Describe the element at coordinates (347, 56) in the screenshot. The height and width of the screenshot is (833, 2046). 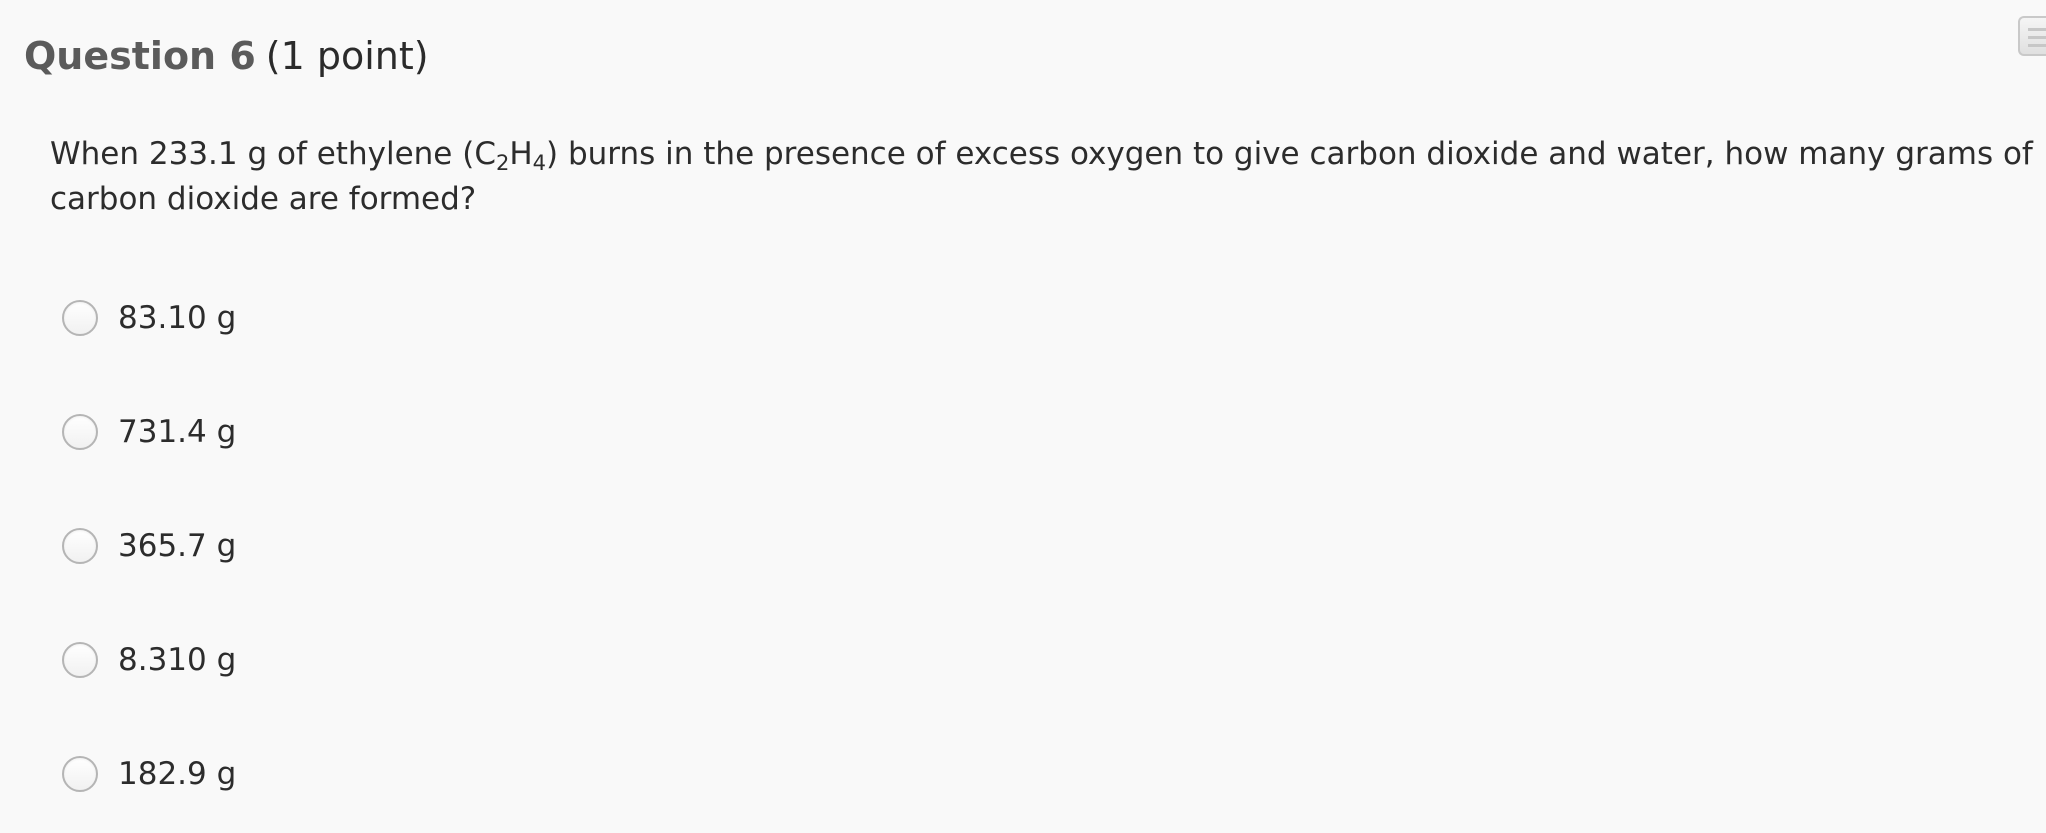
I see `question-points: (1 point)` at that location.